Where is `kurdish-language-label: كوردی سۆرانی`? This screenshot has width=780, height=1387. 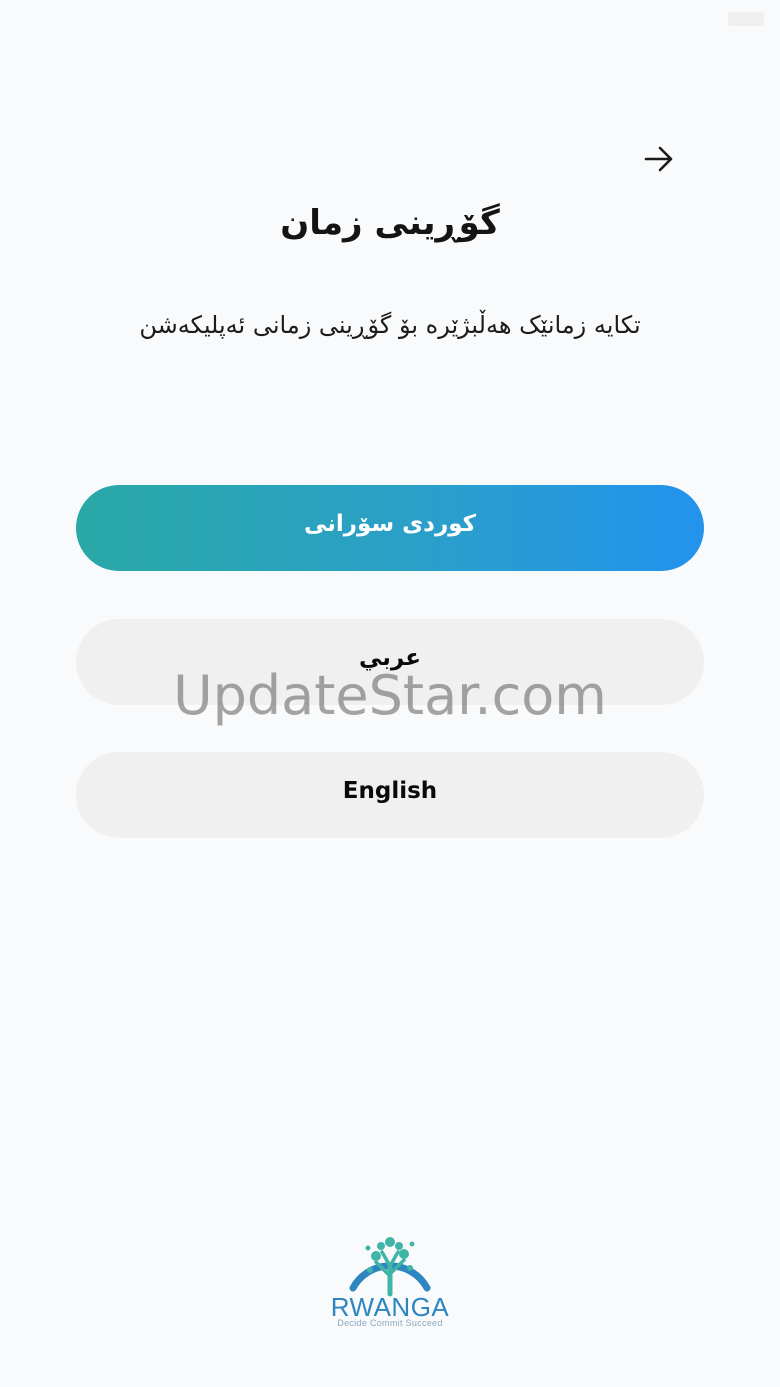 kurdish-language-label: كوردی سۆرانی is located at coordinates (390, 524).